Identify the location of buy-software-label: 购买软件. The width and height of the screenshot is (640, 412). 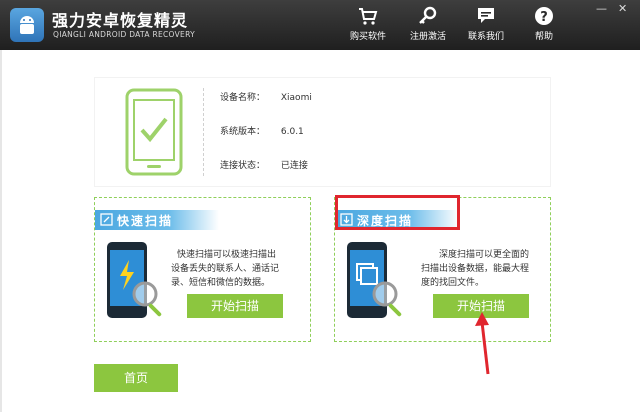
(367, 37).